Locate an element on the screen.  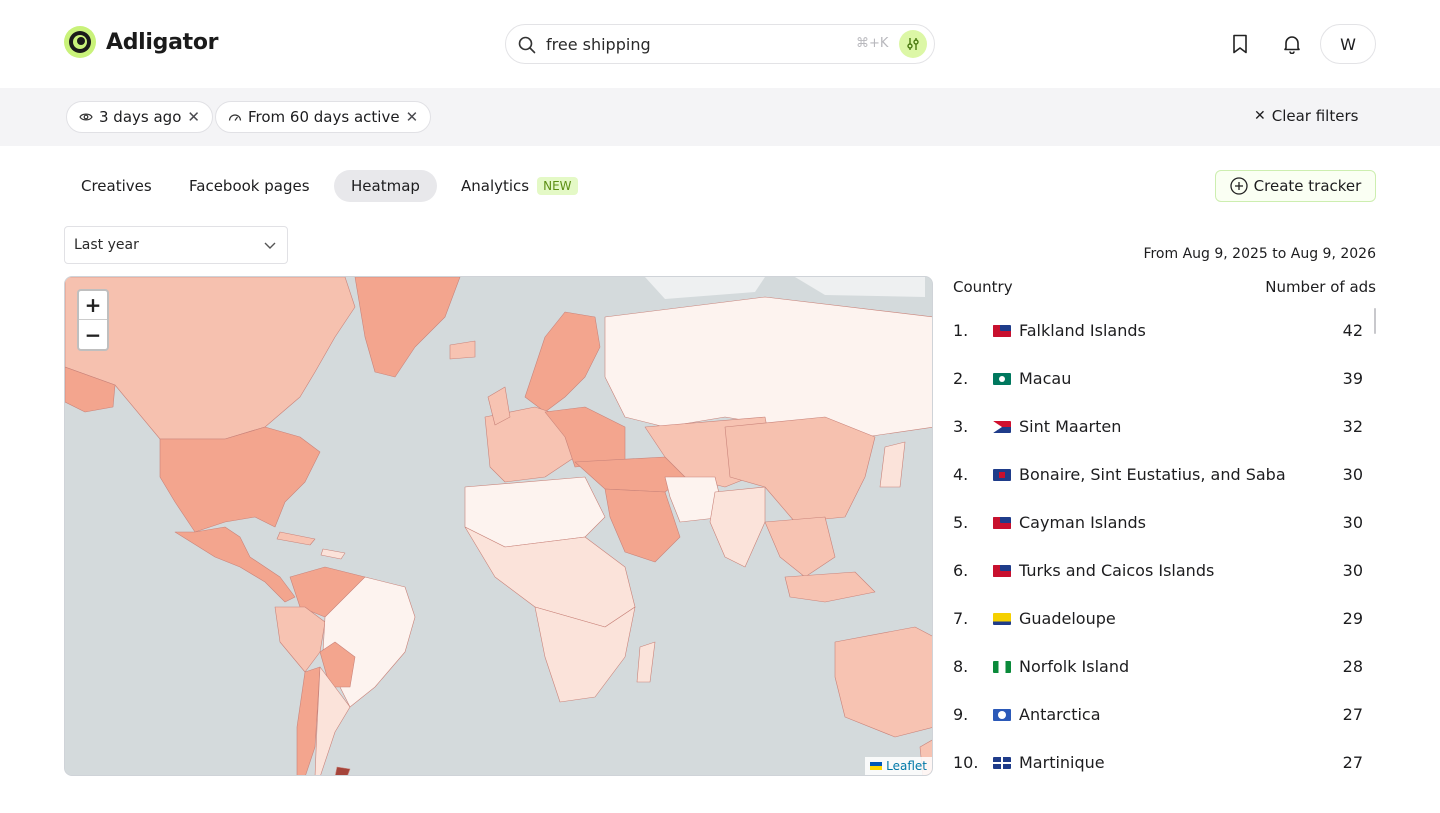
tab-label: Heatmap is located at coordinates (385, 186).